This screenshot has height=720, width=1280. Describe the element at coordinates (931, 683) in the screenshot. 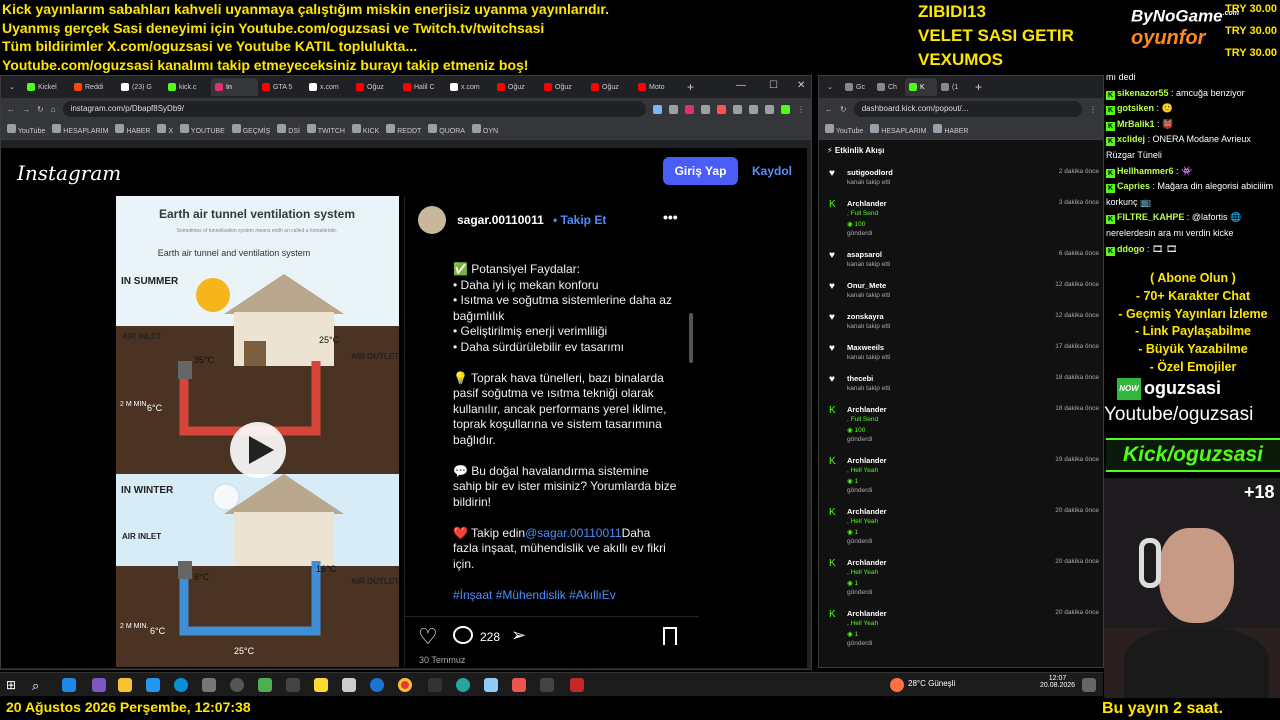

I see `weather-text: 28°C Güneşli` at that location.